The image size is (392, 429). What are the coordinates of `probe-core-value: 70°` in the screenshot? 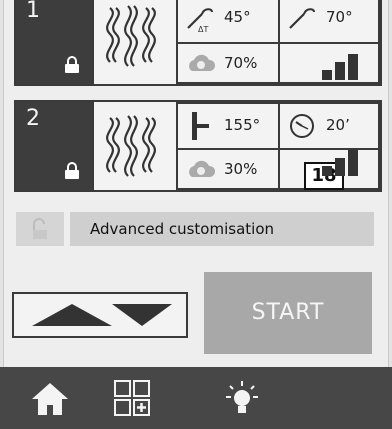 It's located at (339, 17).